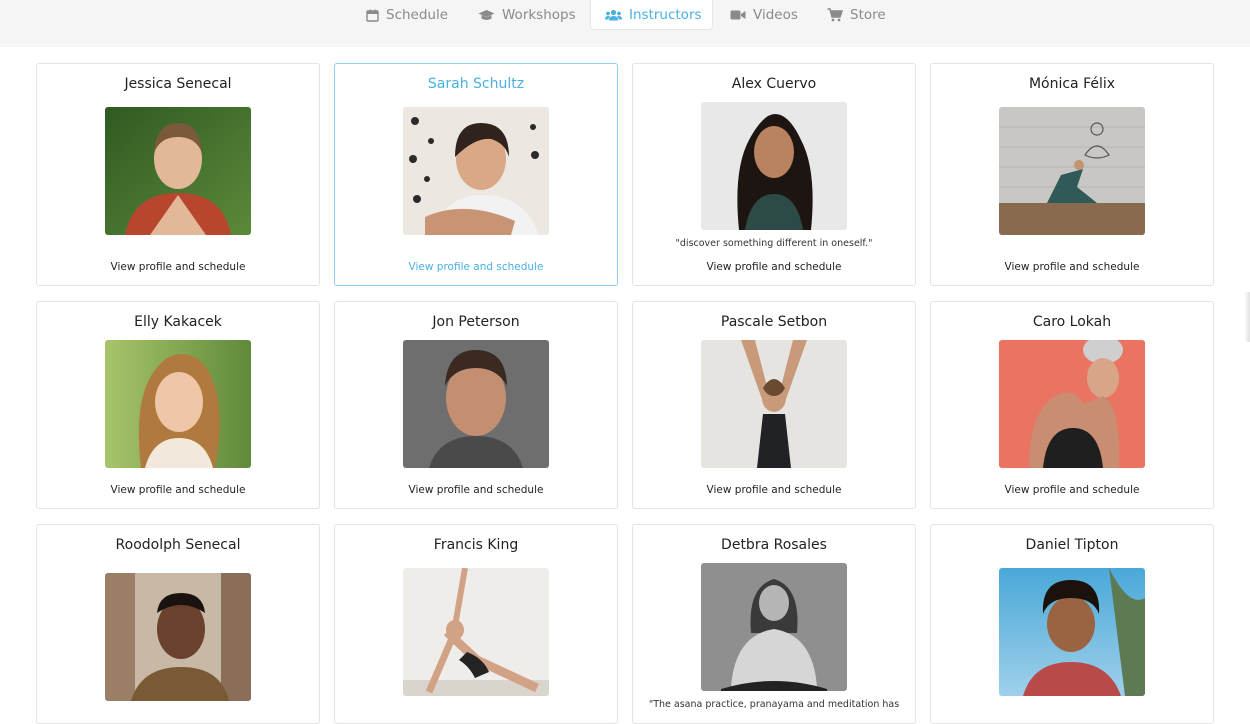 This screenshot has height=724, width=1250. Describe the element at coordinates (476, 545) in the screenshot. I see `instructor-name: Francis King` at that location.